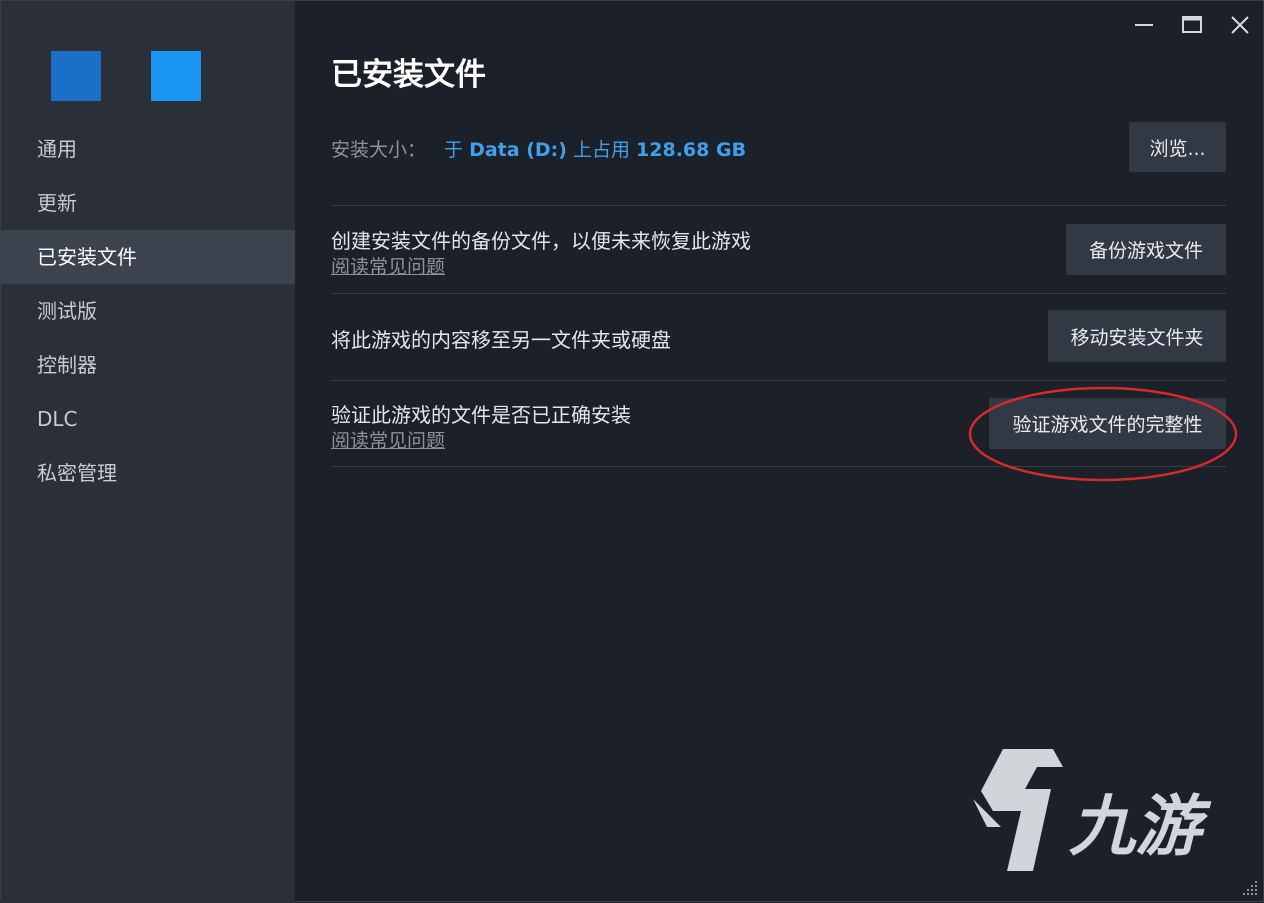 The width and height of the screenshot is (1264, 903). What do you see at coordinates (388, 439) in the screenshot?
I see `verify-faq-link: 阅读常见问题` at bounding box center [388, 439].